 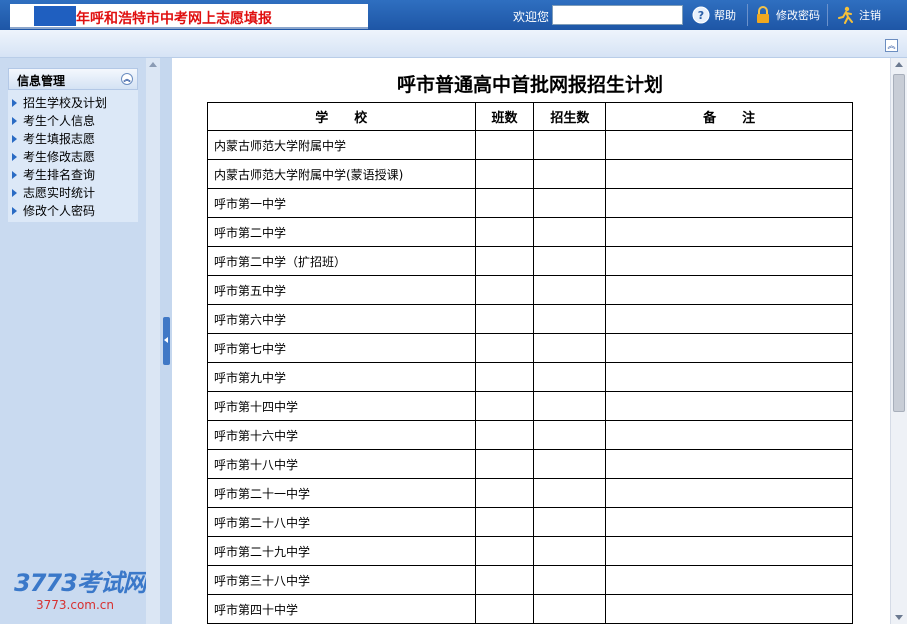 What do you see at coordinates (55, 16) in the screenshot?
I see `title-mask` at bounding box center [55, 16].